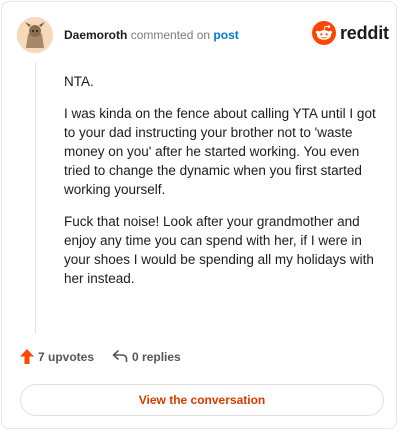 Image resolution: width=400 pixels, height=432 pixels. What do you see at coordinates (66, 356) in the screenshot?
I see `upvote-count: 7 upvotes` at bounding box center [66, 356].